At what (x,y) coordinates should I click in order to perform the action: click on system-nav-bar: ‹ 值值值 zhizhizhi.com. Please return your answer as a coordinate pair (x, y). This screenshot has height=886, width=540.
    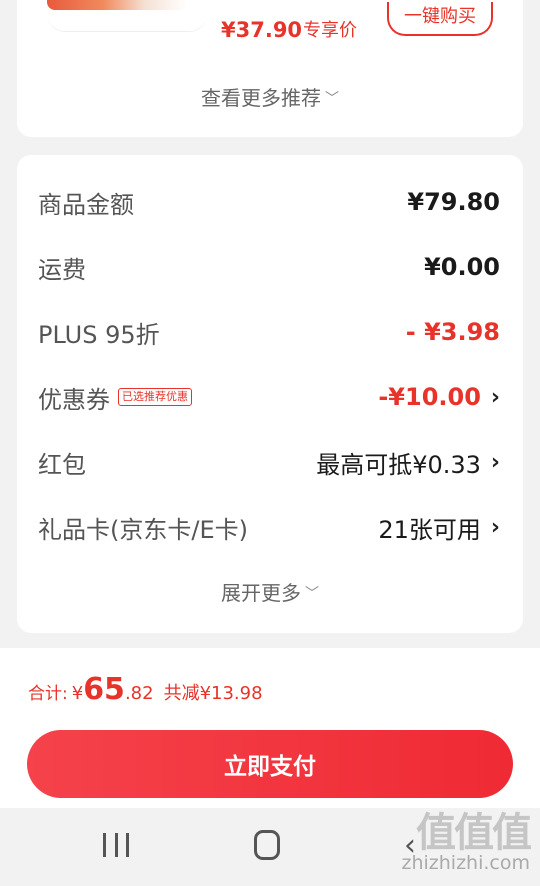
    Looking at the image, I should click on (270, 847).